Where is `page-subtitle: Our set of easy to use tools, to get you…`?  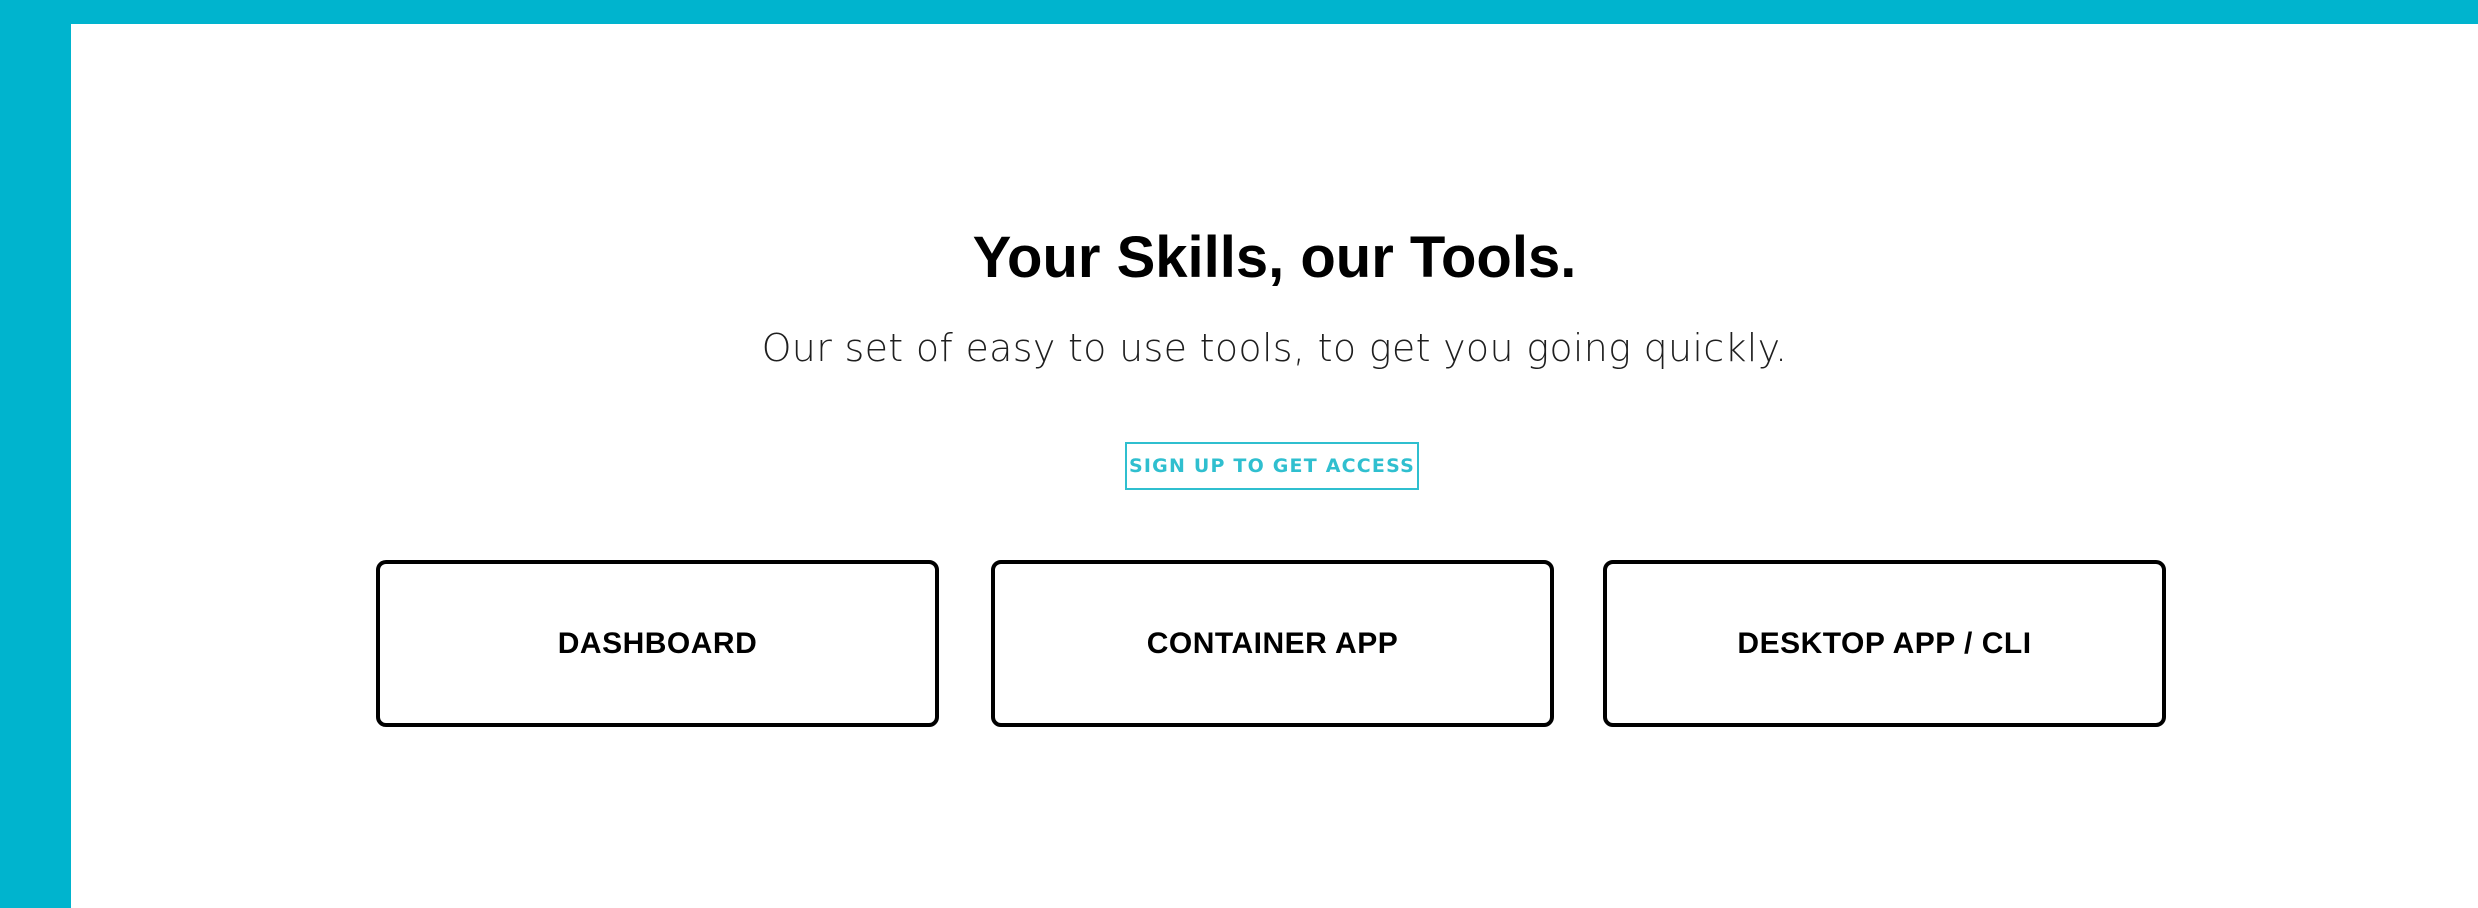 page-subtitle: Our set of easy to use tools, to get you… is located at coordinates (1274, 348).